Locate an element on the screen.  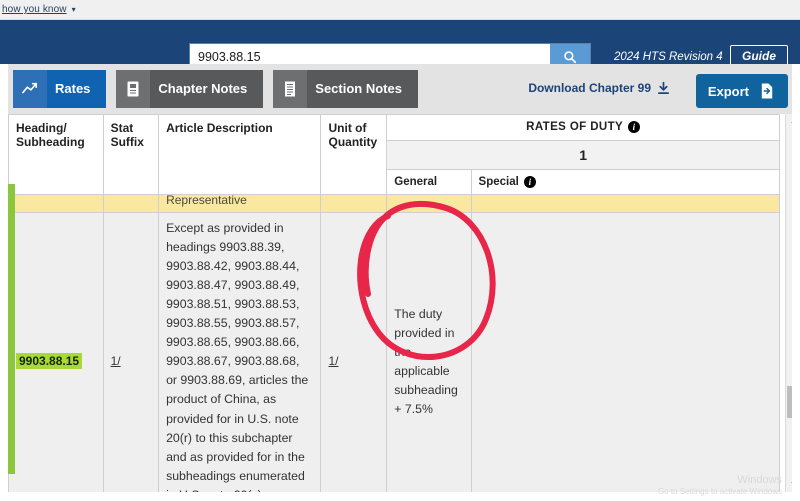
cell-article-partial: Representative is located at coordinates (240, 204).